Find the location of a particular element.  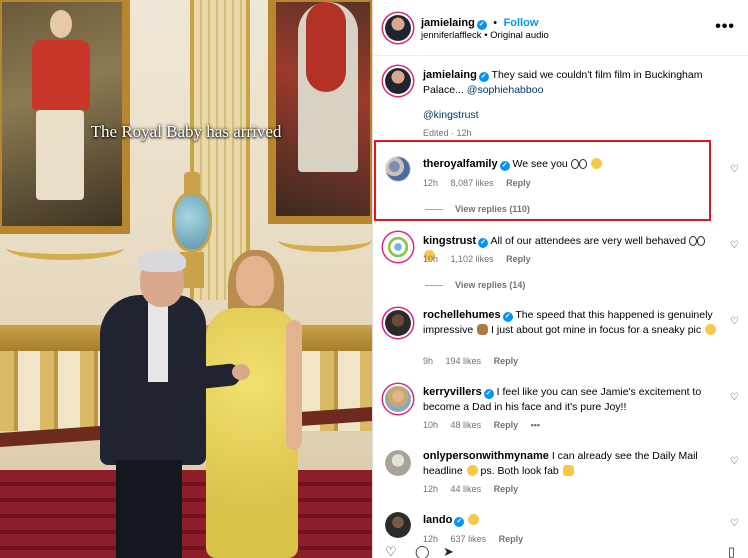

caption-mention-row: @kingstrust is located at coordinates (571, 115).